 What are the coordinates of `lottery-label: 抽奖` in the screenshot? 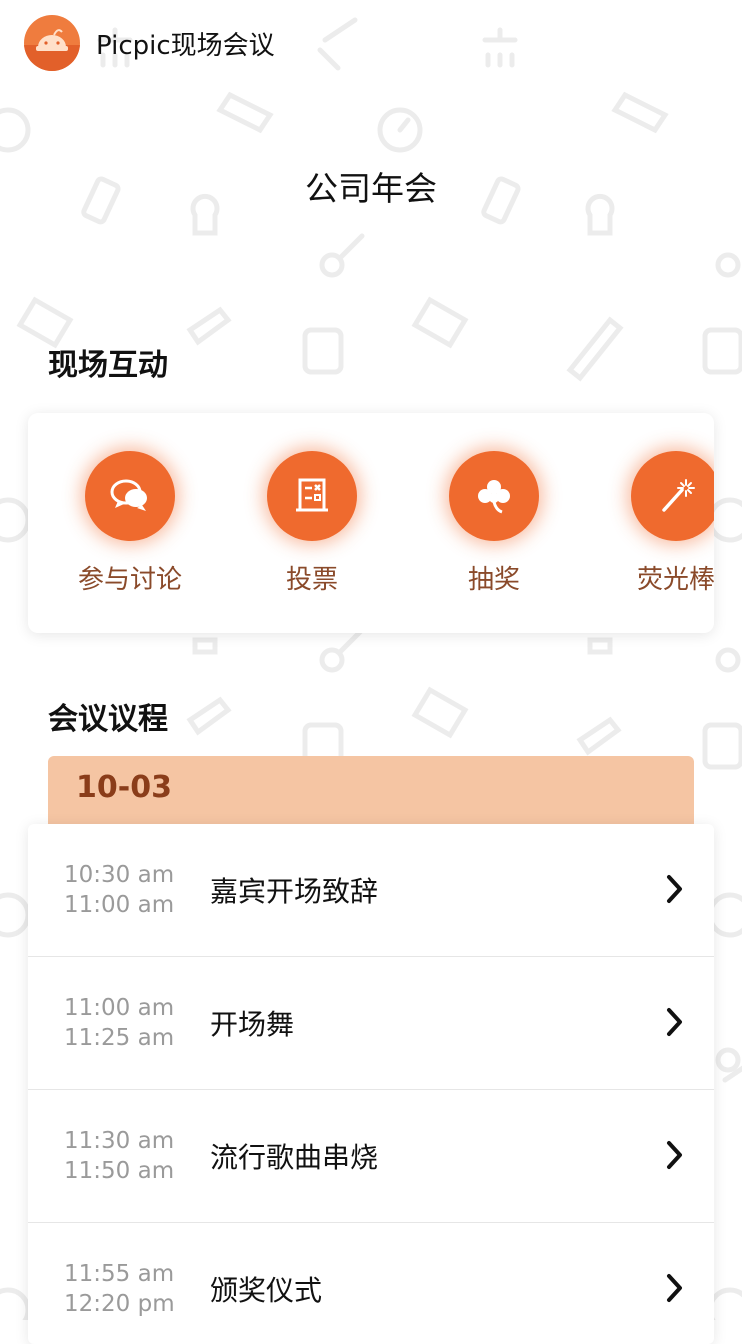 It's located at (493, 580).